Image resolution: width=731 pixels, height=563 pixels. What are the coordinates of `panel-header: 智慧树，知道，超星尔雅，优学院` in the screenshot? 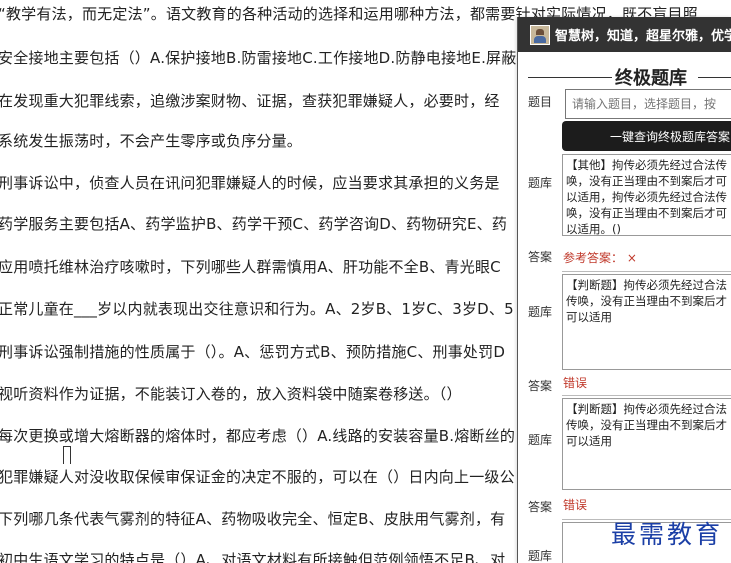 It's located at (624, 34).